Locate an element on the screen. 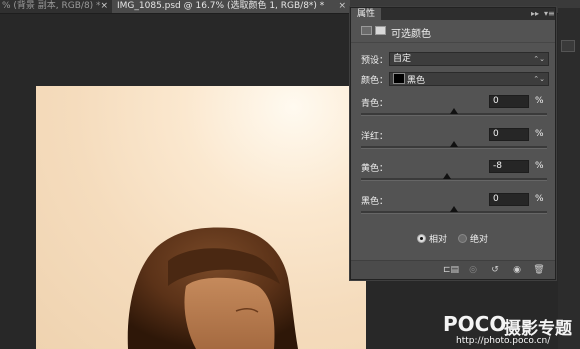 Image resolution: width=580 pixels, height=349 pixels. black-label: 黑色： is located at coordinates (375, 202).